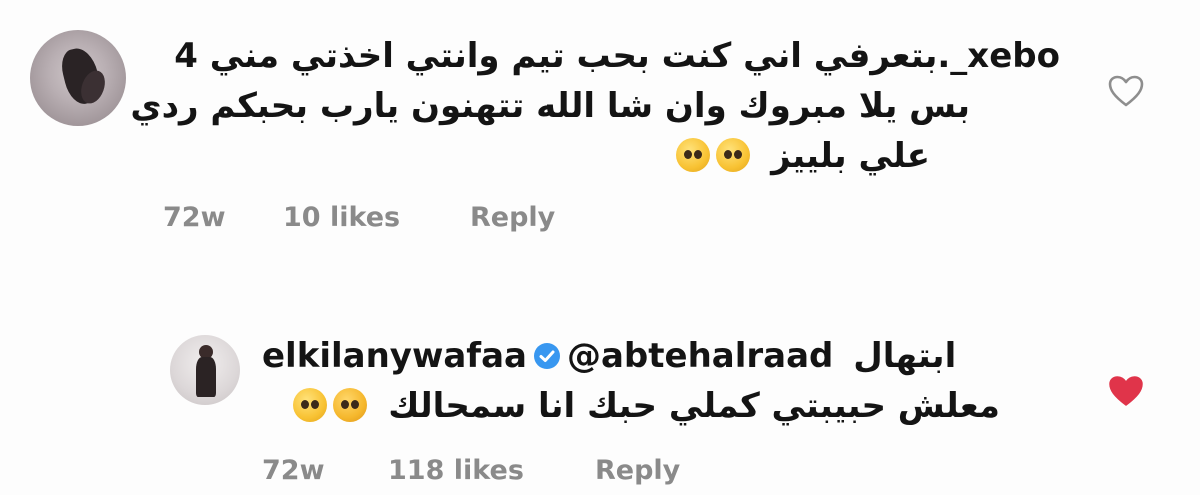 This screenshot has width=1200, height=495. I want to click on comment-line: علي بلييز, so click(801, 157).